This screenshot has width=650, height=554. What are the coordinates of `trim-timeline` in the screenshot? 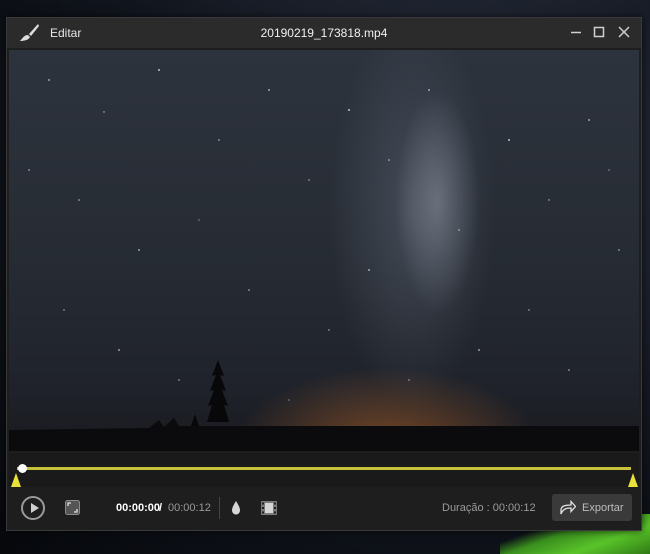 It's located at (324, 470).